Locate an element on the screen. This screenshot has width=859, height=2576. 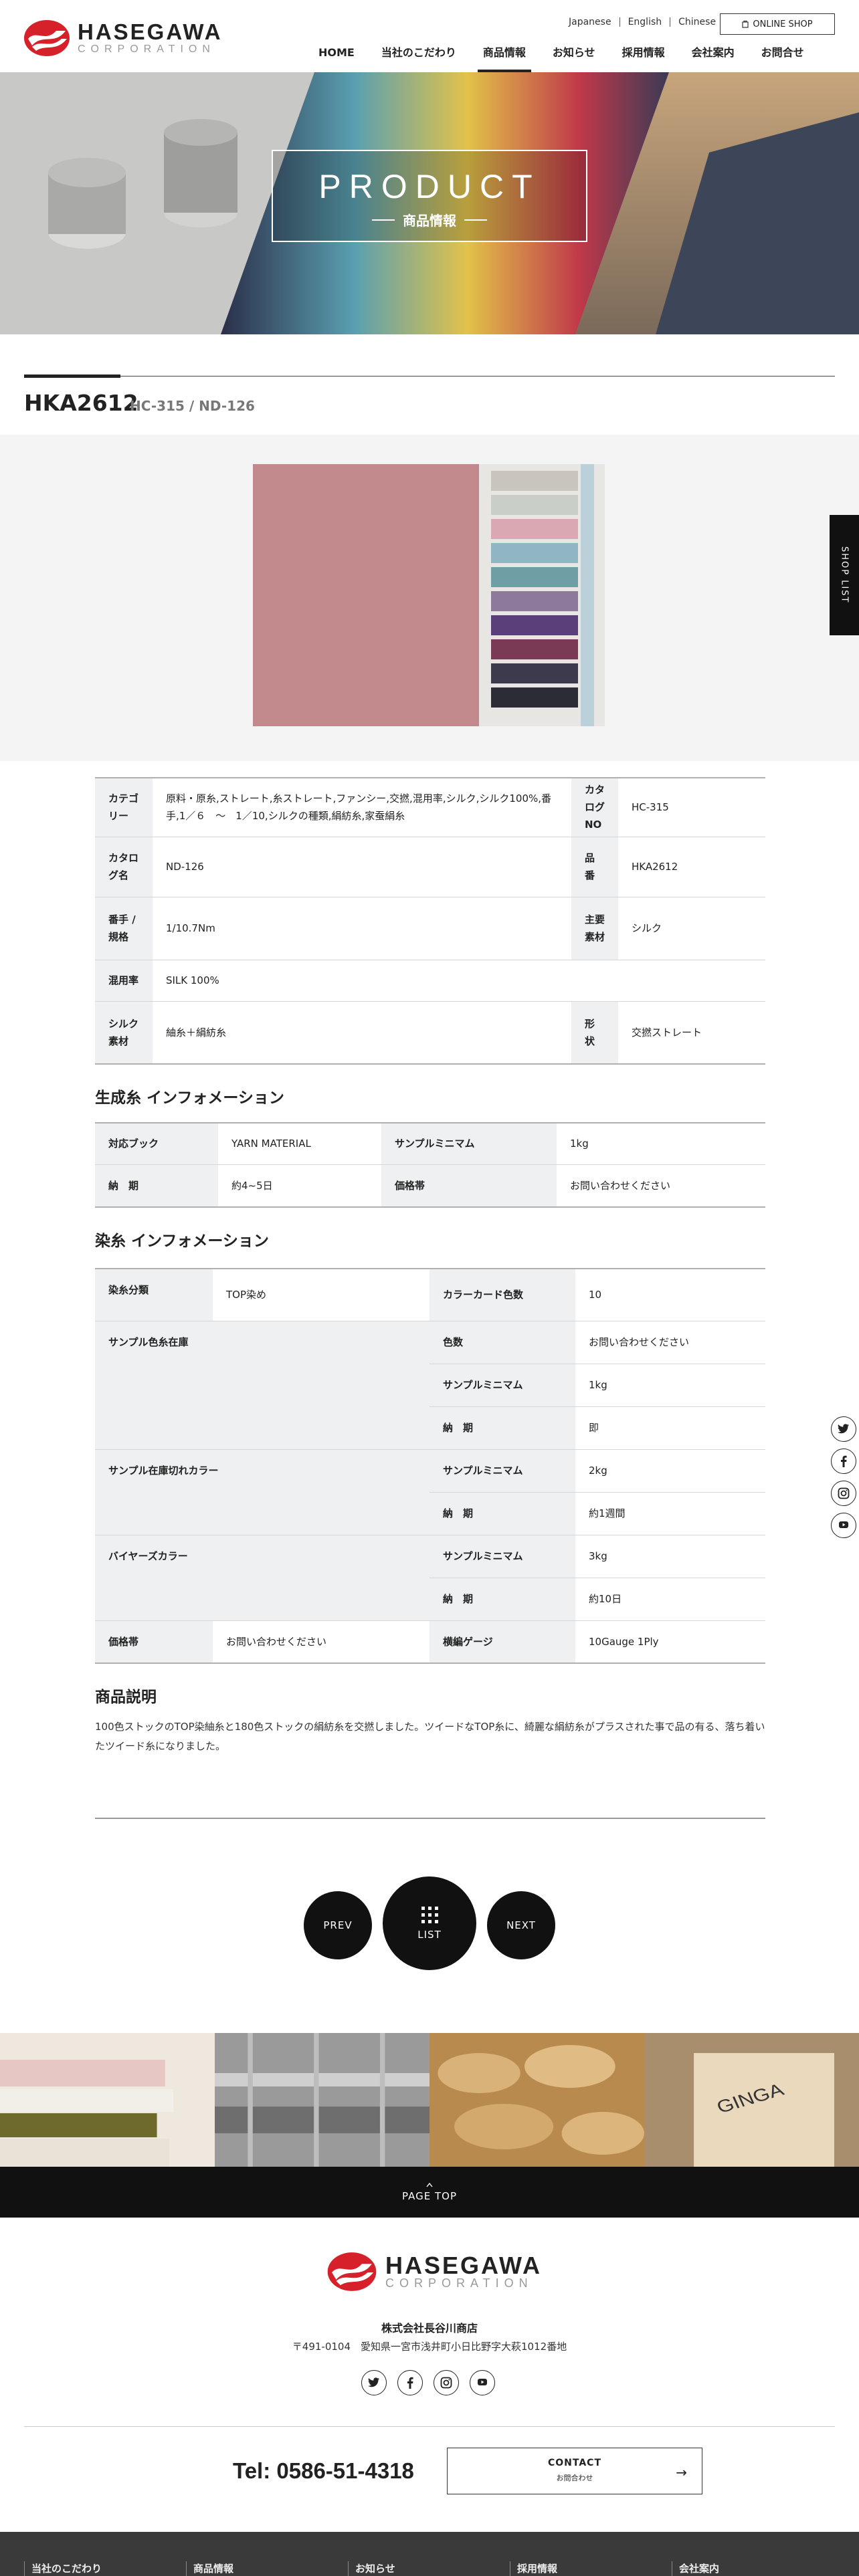
hero-title-box: PRODUCT 商品情報 is located at coordinates (429, 196).